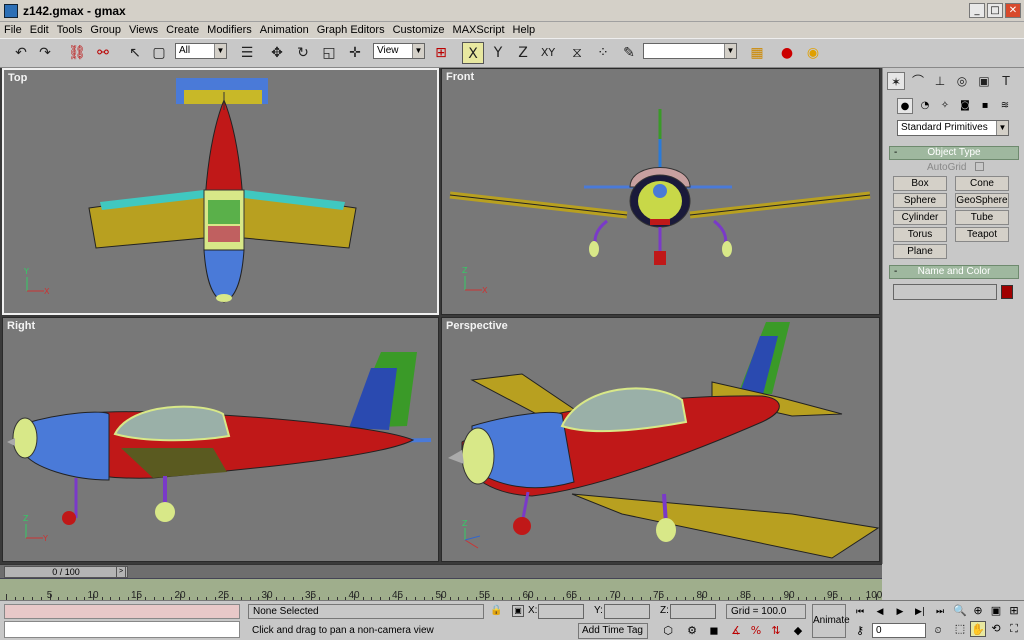  Describe the element at coordinates (1005, 106) in the screenshot. I see `space-warps-icon: ≋` at that location.